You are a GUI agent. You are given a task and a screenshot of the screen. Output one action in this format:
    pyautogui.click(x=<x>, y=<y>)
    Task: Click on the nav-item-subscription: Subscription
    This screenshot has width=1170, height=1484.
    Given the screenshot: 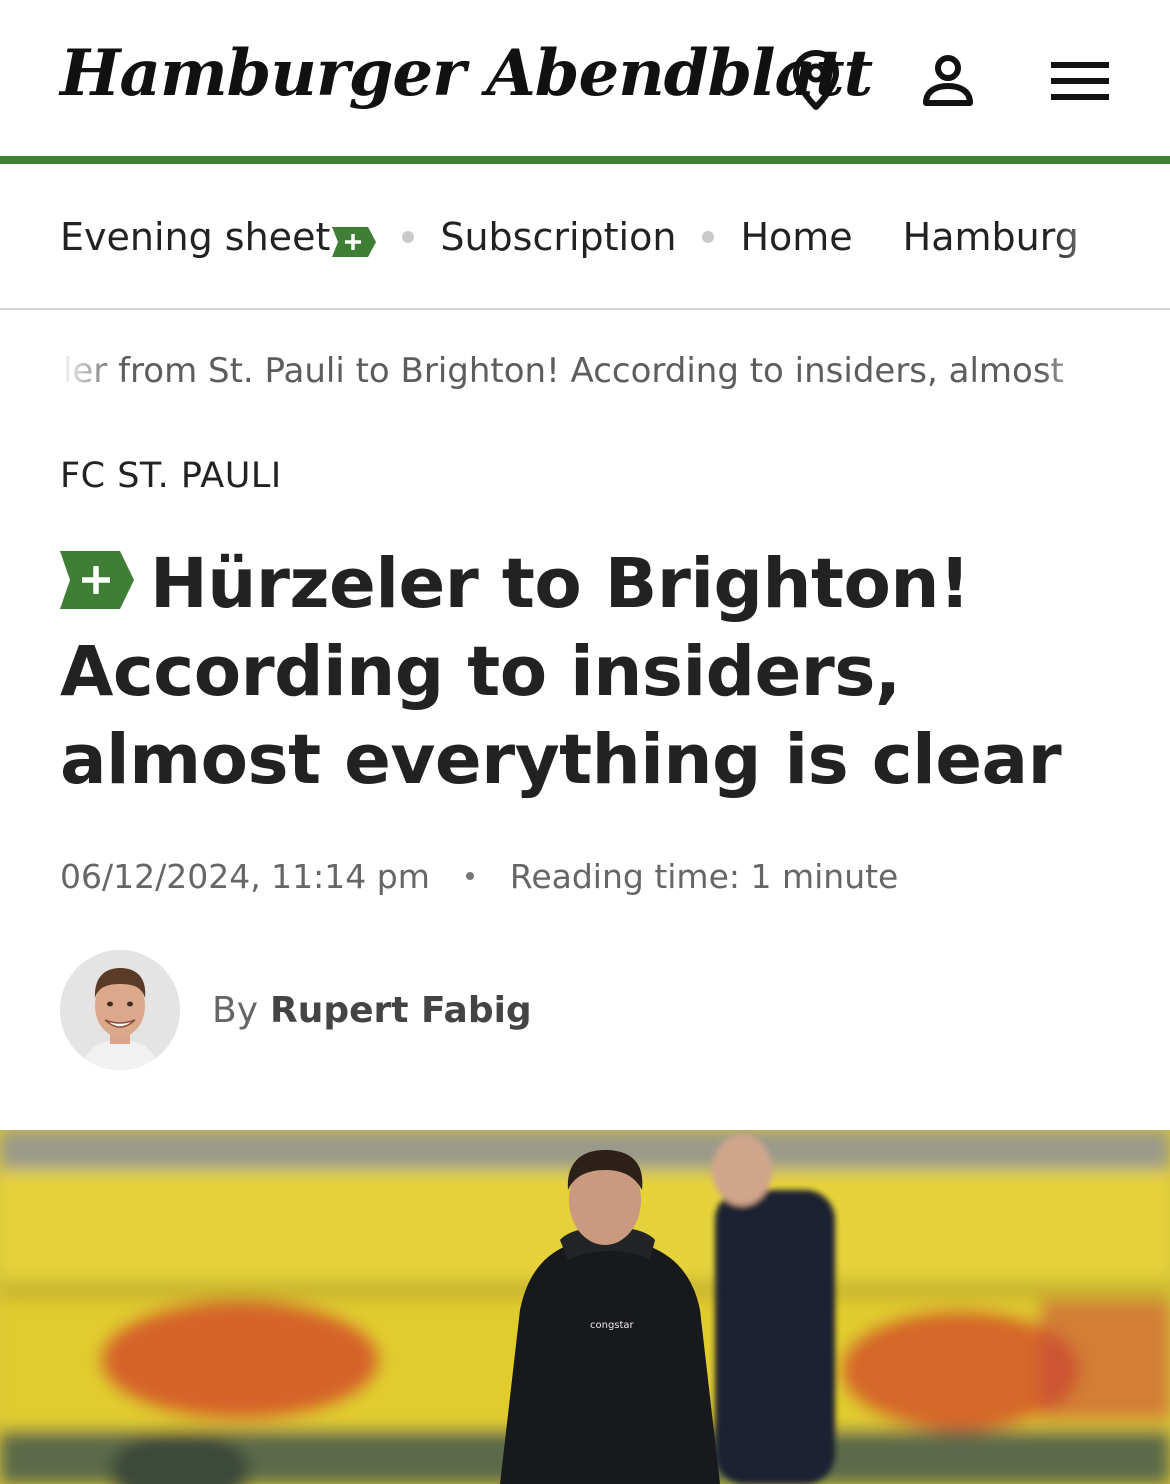 What is the action you would take?
    pyautogui.click(x=558, y=237)
    